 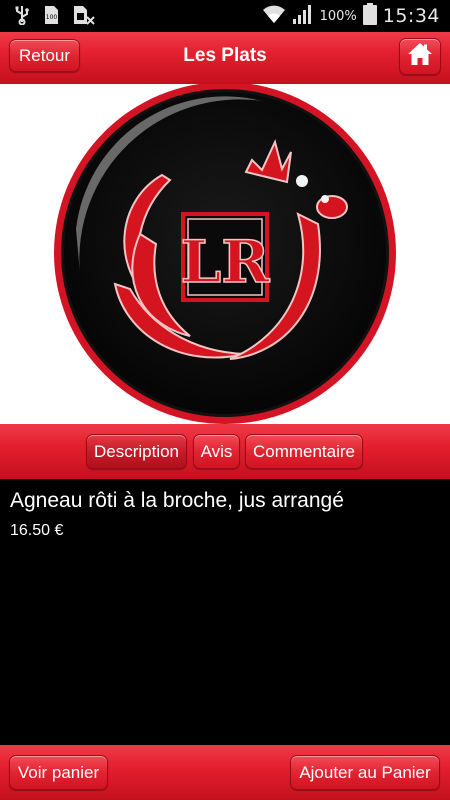 What do you see at coordinates (338, 16) in the screenshot?
I see `battery-percent: 100%` at bounding box center [338, 16].